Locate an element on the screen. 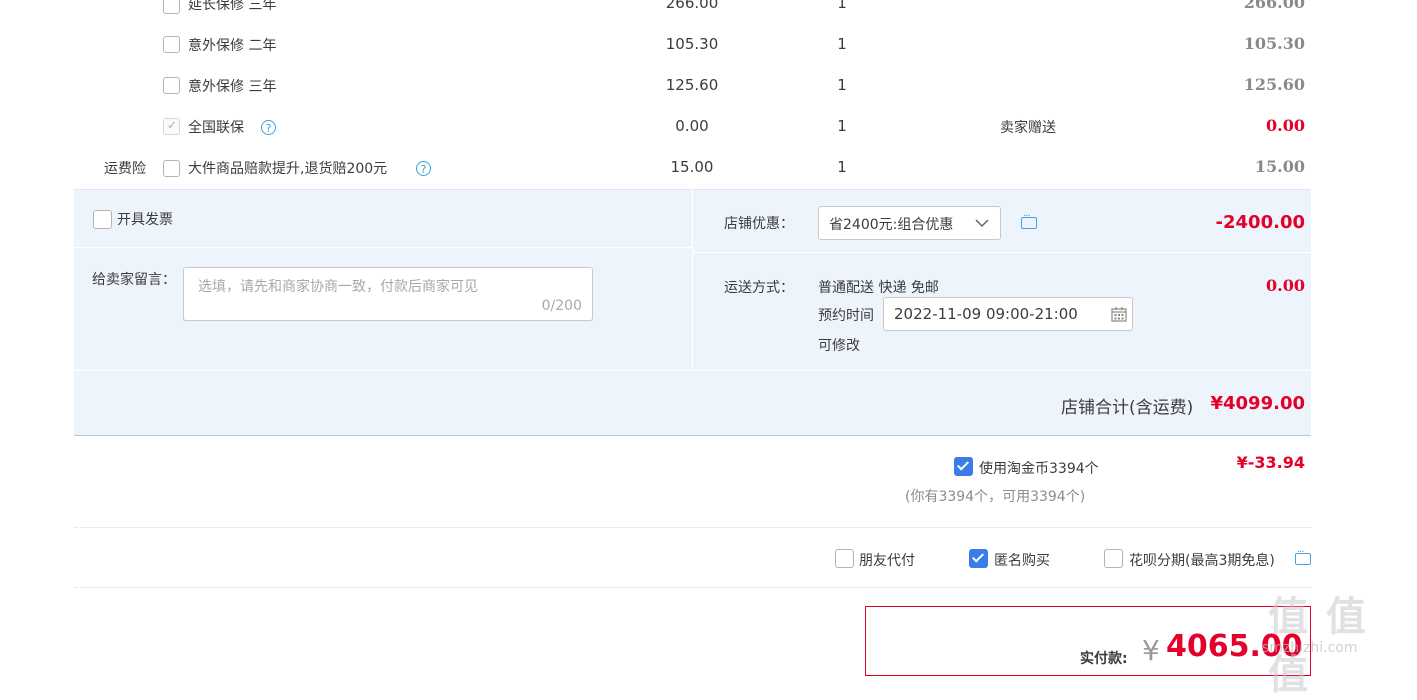 This screenshot has height=700, width=1417. item-total: 15.00 is located at coordinates (1279, 166).